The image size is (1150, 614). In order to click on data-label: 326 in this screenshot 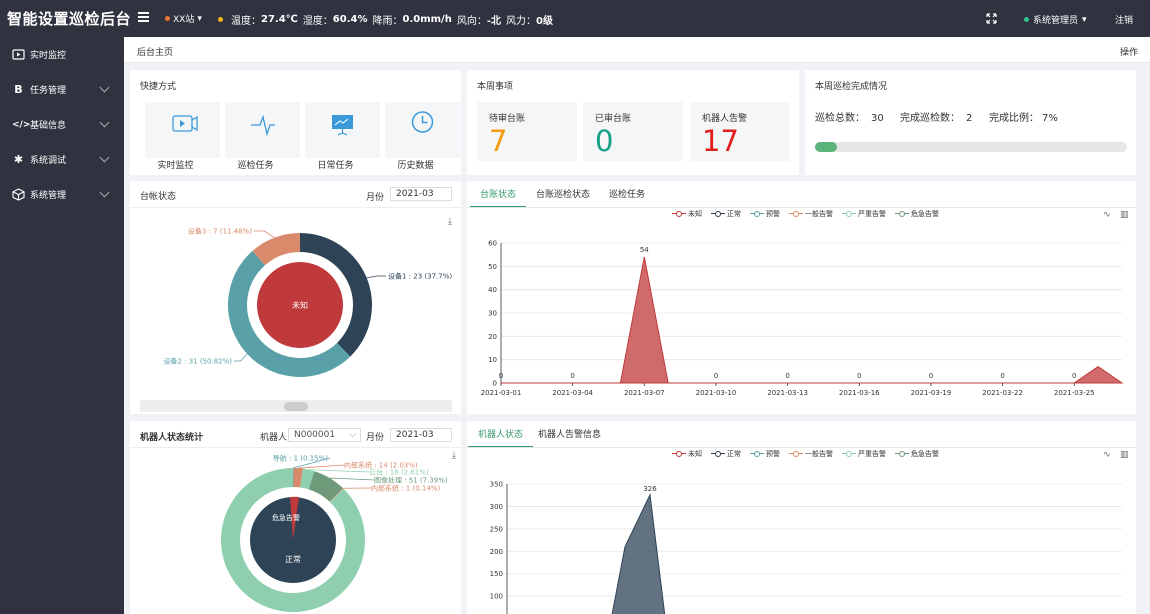, I will do `click(650, 489)`.